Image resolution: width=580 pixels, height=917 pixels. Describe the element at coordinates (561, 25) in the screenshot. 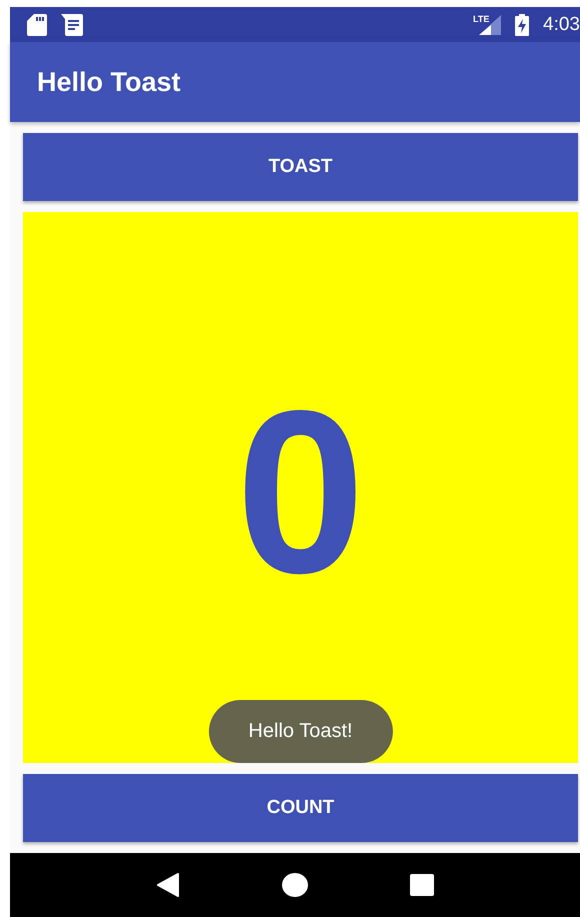

I see `clock: 4:03` at that location.